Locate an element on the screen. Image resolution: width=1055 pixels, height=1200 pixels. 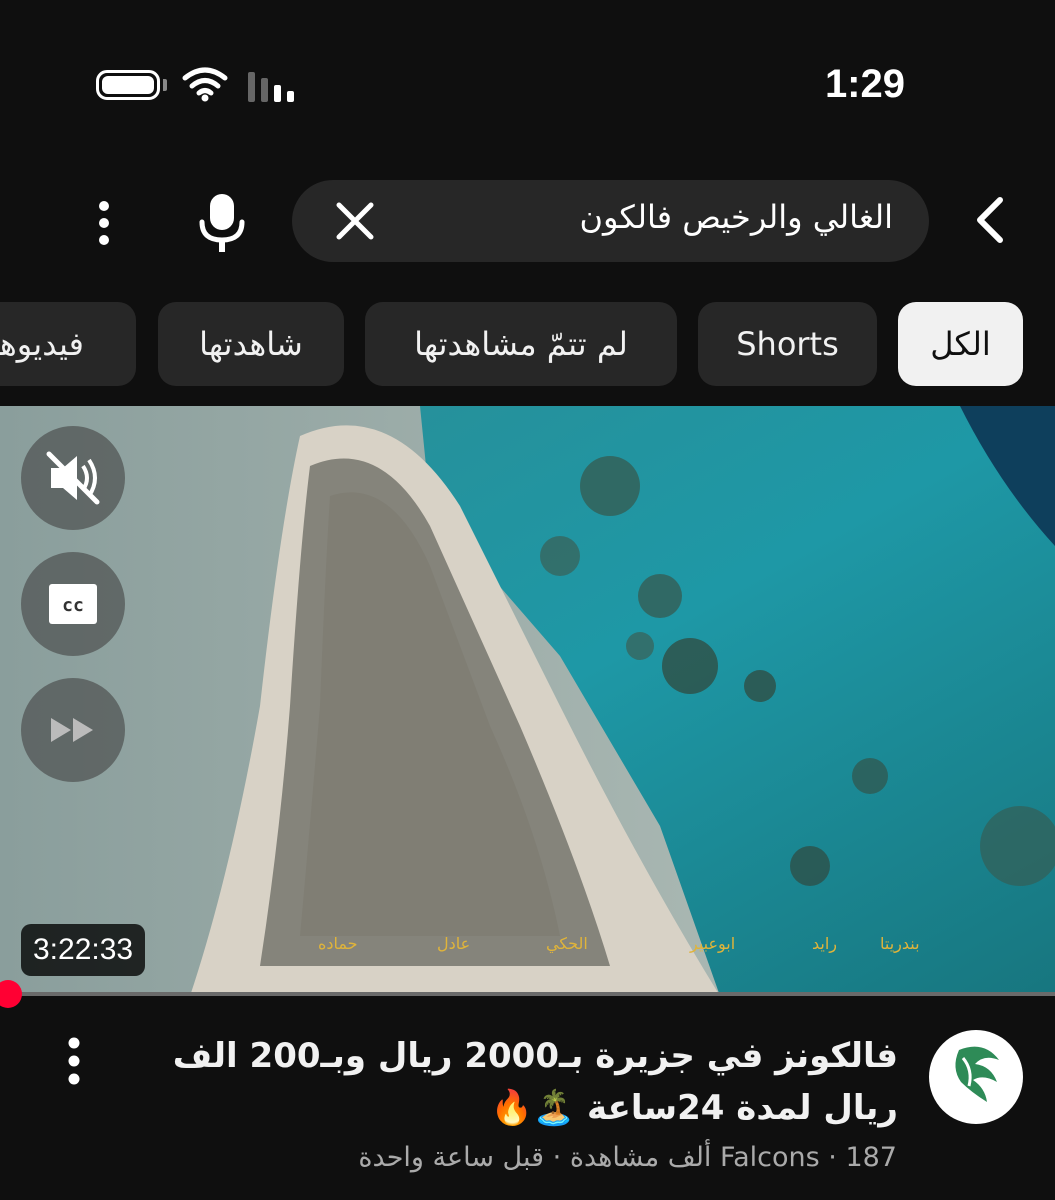
cc-icon: cc is located at coordinates (73, 604).